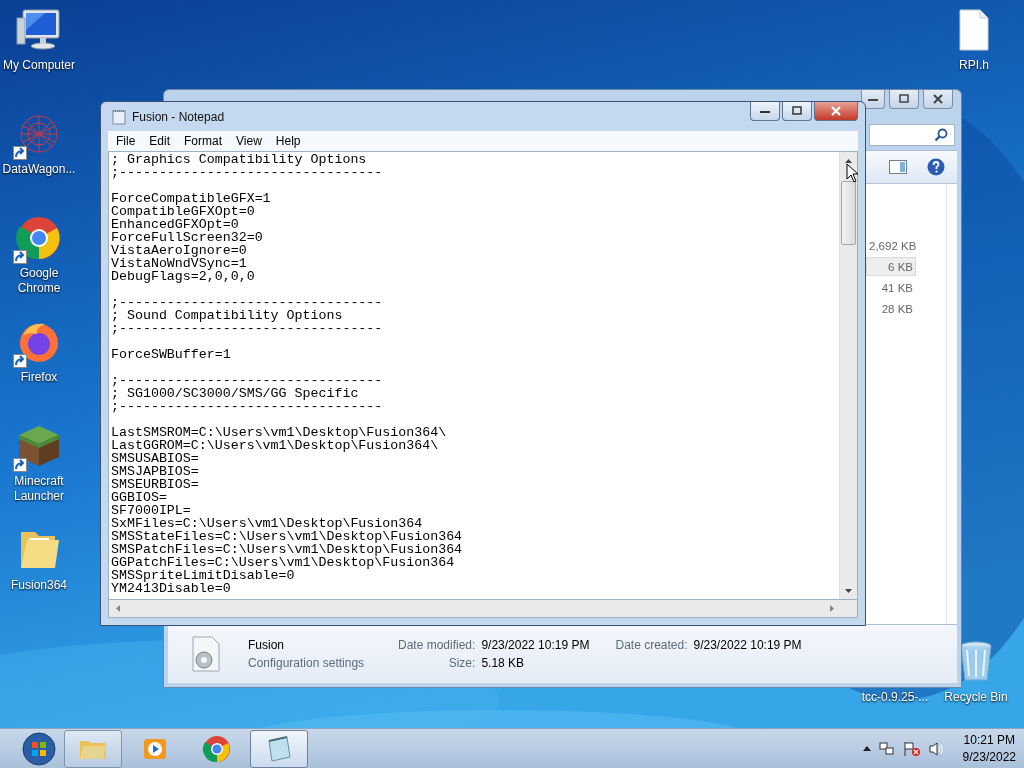 The height and width of the screenshot is (768, 1024). What do you see at coordinates (160, 141) in the screenshot?
I see `menu-item: Edit` at bounding box center [160, 141].